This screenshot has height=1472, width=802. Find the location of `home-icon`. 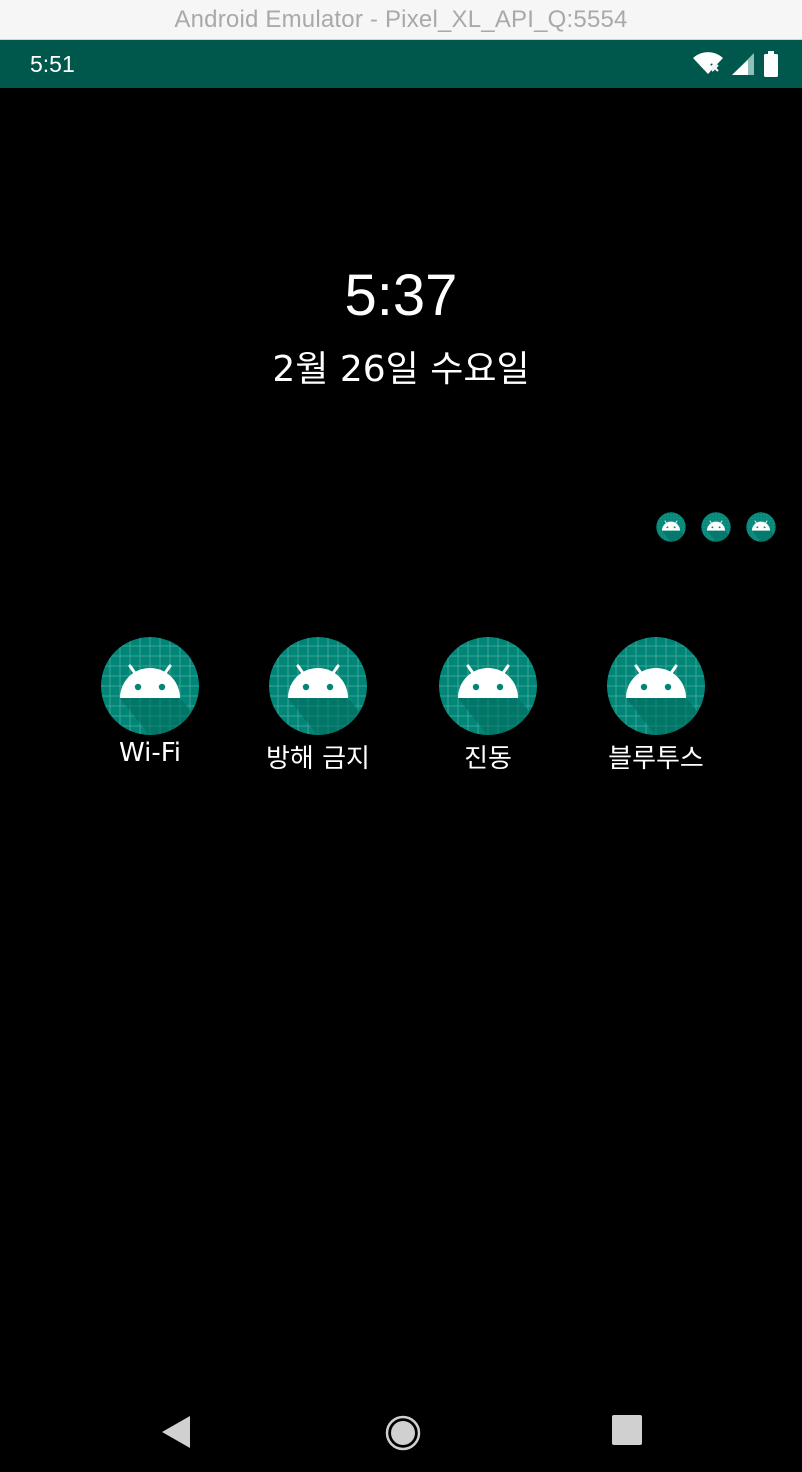

home-icon is located at coordinates (403, 1433).